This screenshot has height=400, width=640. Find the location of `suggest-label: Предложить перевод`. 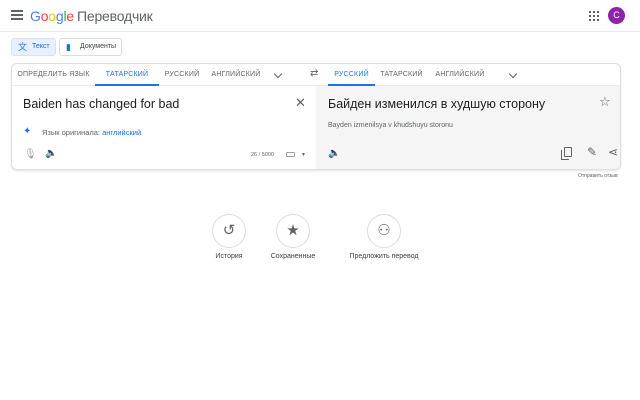

suggest-label: Предложить перевод is located at coordinates (384, 256).